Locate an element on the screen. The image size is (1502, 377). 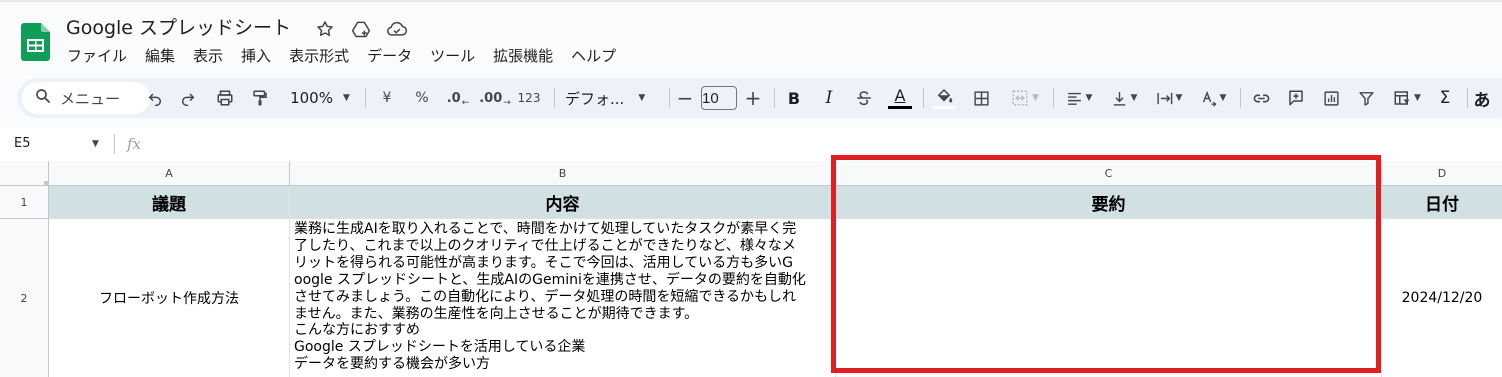
cell-a1: 議題 is located at coordinates (169, 202).